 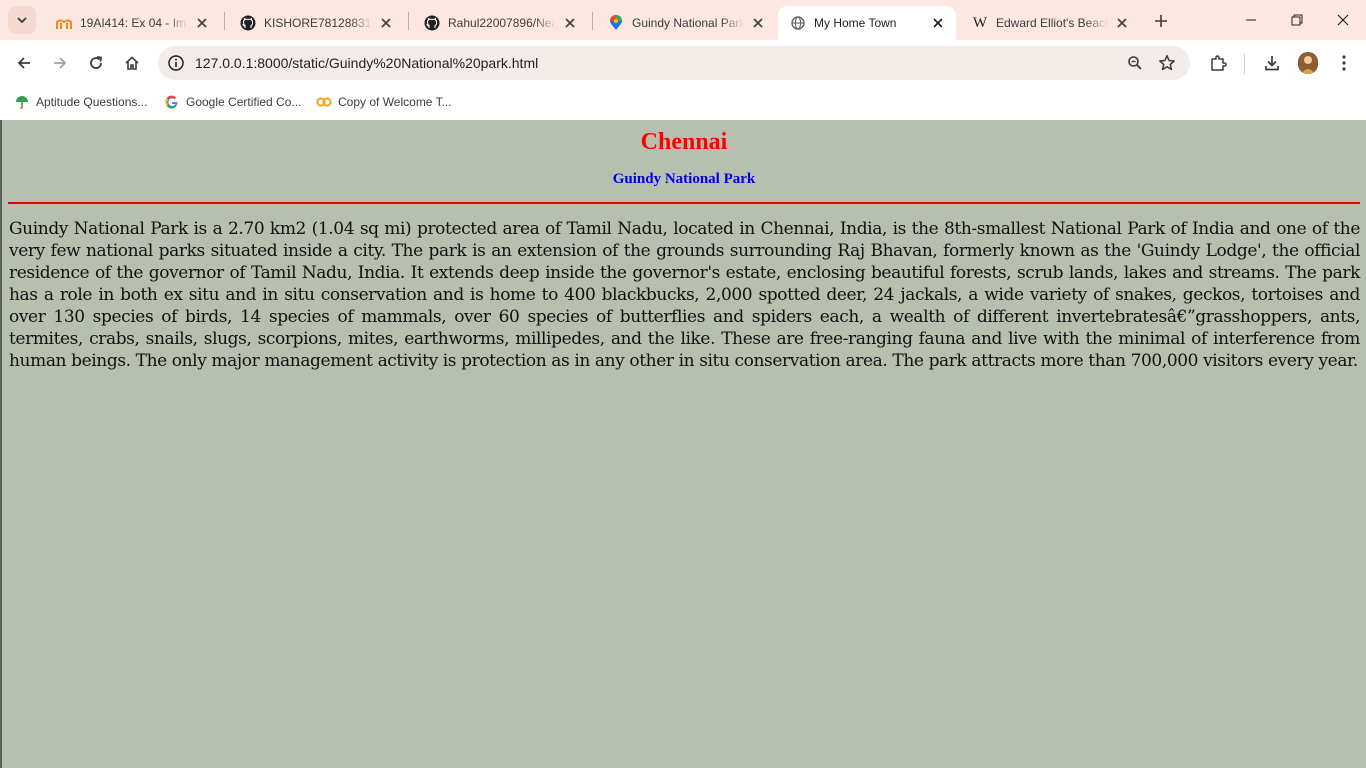 I want to click on tab-title: Edward Elliot's Beach, so click(x=1052, y=23).